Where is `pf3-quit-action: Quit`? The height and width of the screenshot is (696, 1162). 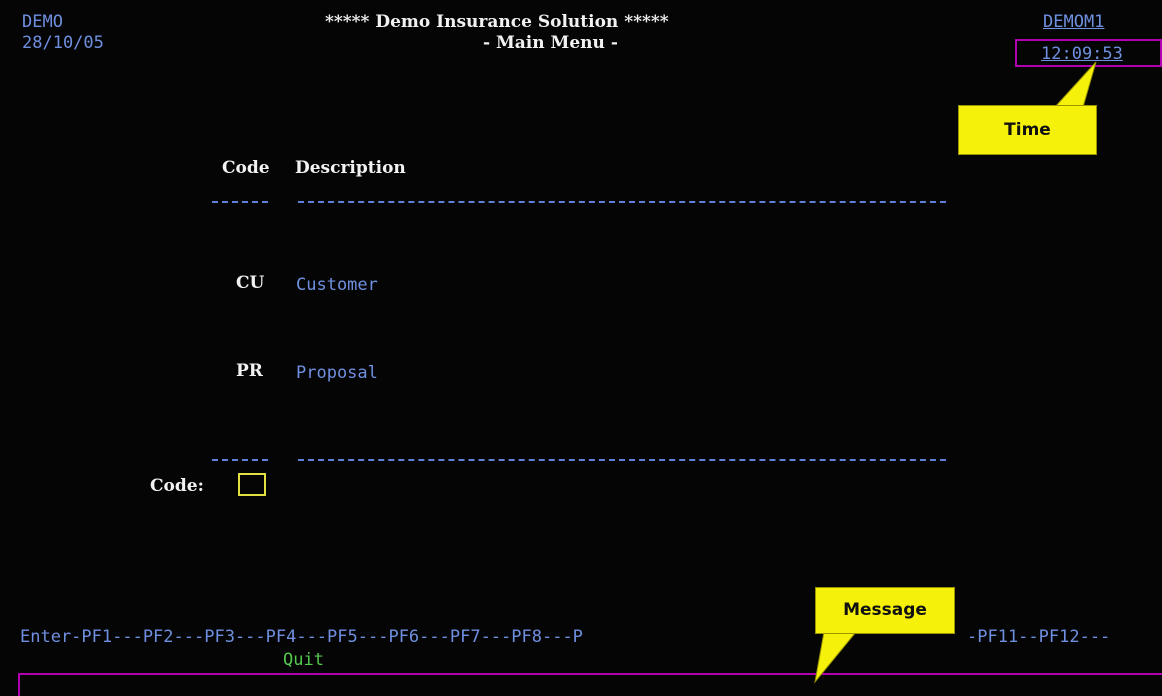 pf3-quit-action: Quit is located at coordinates (303, 660).